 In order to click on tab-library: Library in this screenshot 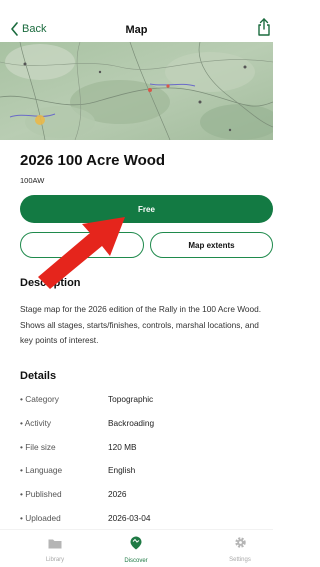, I will do `click(55, 549)`.